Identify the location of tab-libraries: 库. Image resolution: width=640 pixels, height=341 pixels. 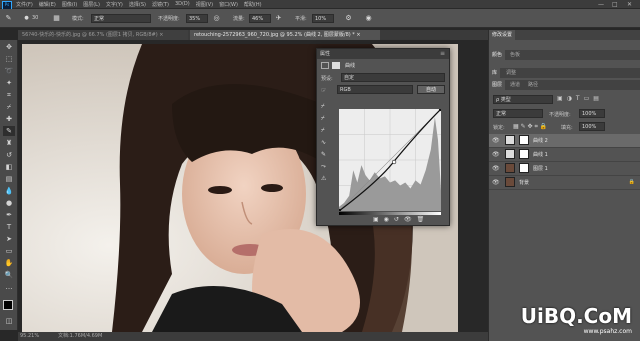
(495, 73).